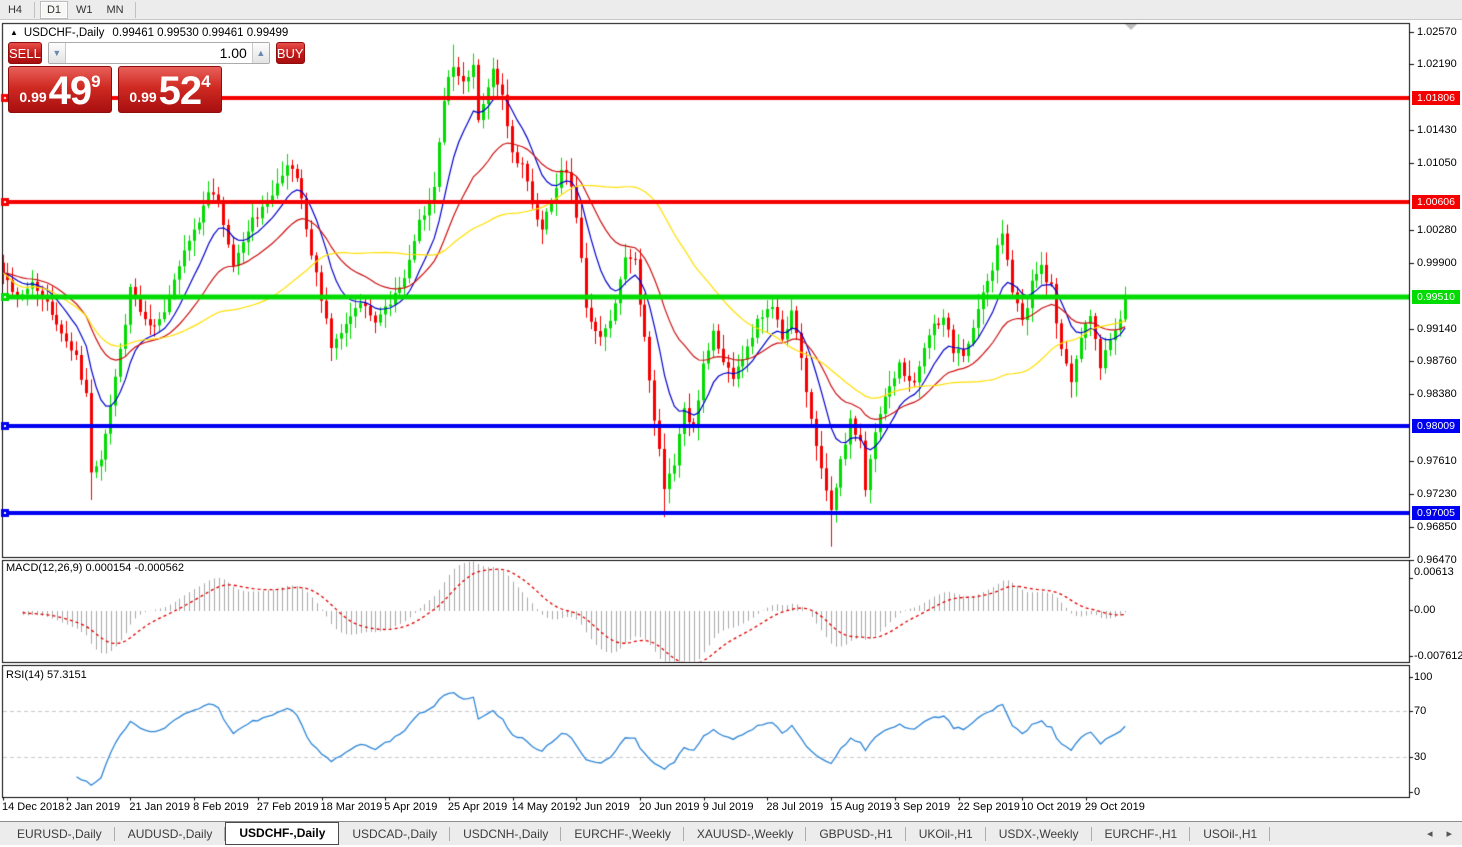  I want to click on chart-tab-eurusd-daily: EURUSD-,Daily, so click(59, 834).